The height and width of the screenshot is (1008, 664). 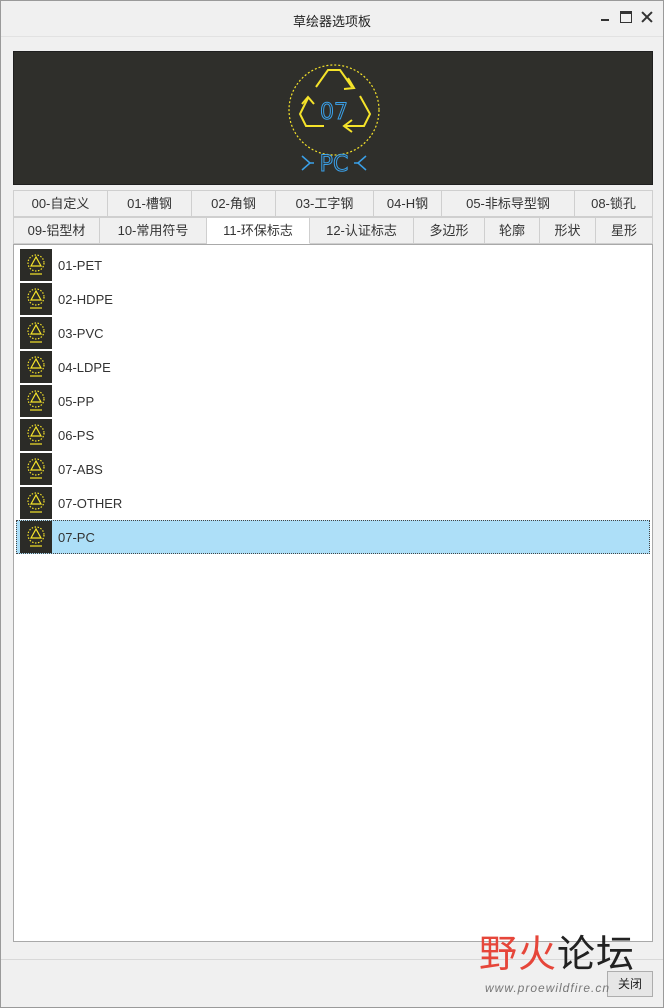 What do you see at coordinates (153, 230) in the screenshot?
I see `tab-10-common-symbols: 10-常用符号` at bounding box center [153, 230].